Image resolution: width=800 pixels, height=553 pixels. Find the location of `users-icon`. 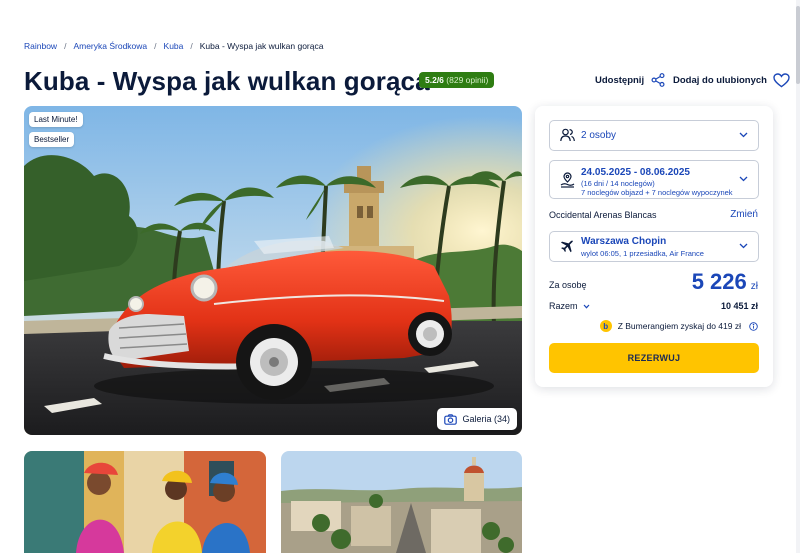

users-icon is located at coordinates (567, 135).